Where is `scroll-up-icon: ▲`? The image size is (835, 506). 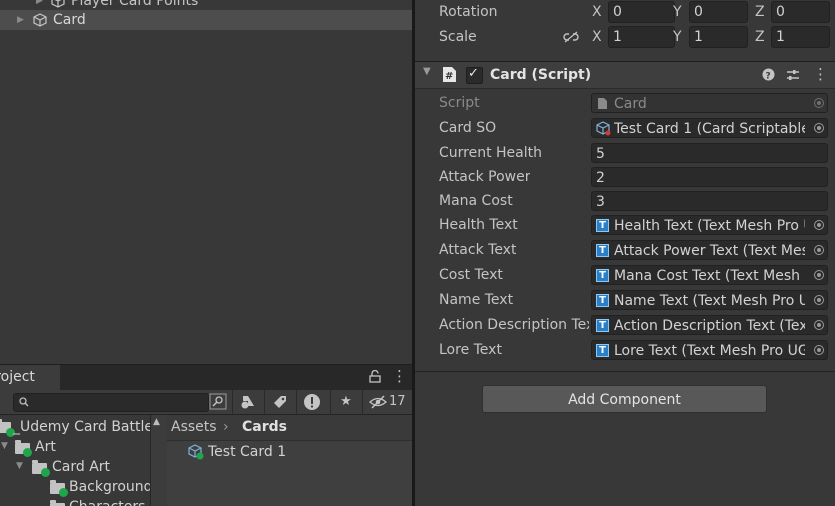 scroll-up-icon: ▲ is located at coordinates (156, 422).